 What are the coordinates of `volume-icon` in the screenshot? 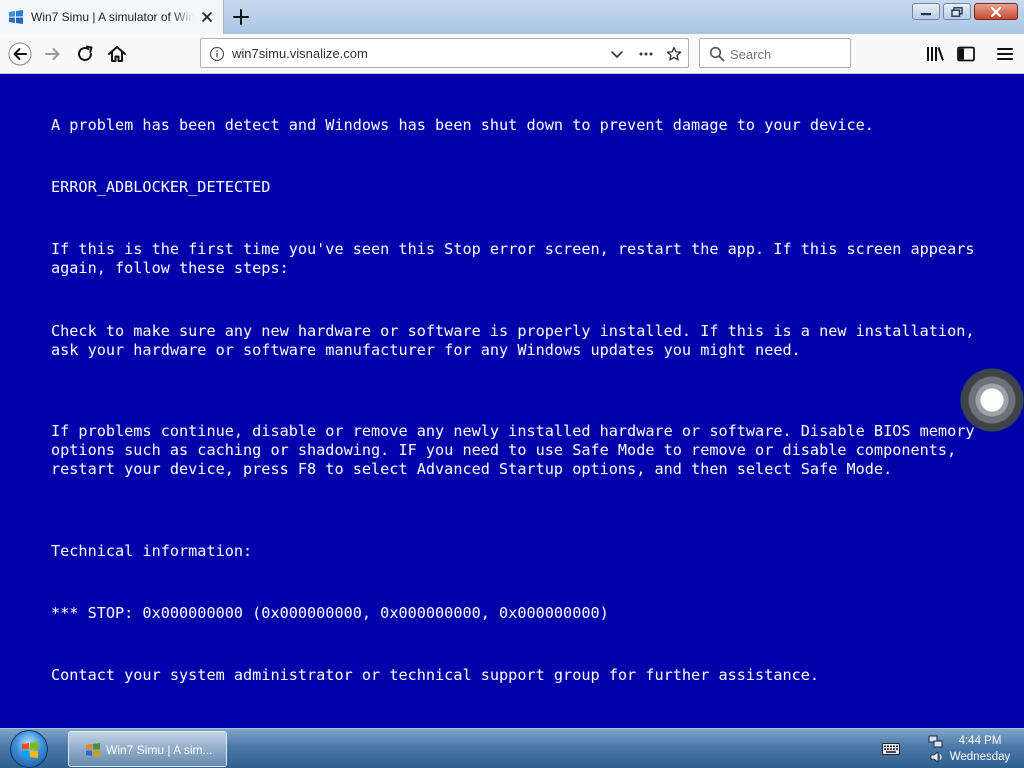 It's located at (937, 757).